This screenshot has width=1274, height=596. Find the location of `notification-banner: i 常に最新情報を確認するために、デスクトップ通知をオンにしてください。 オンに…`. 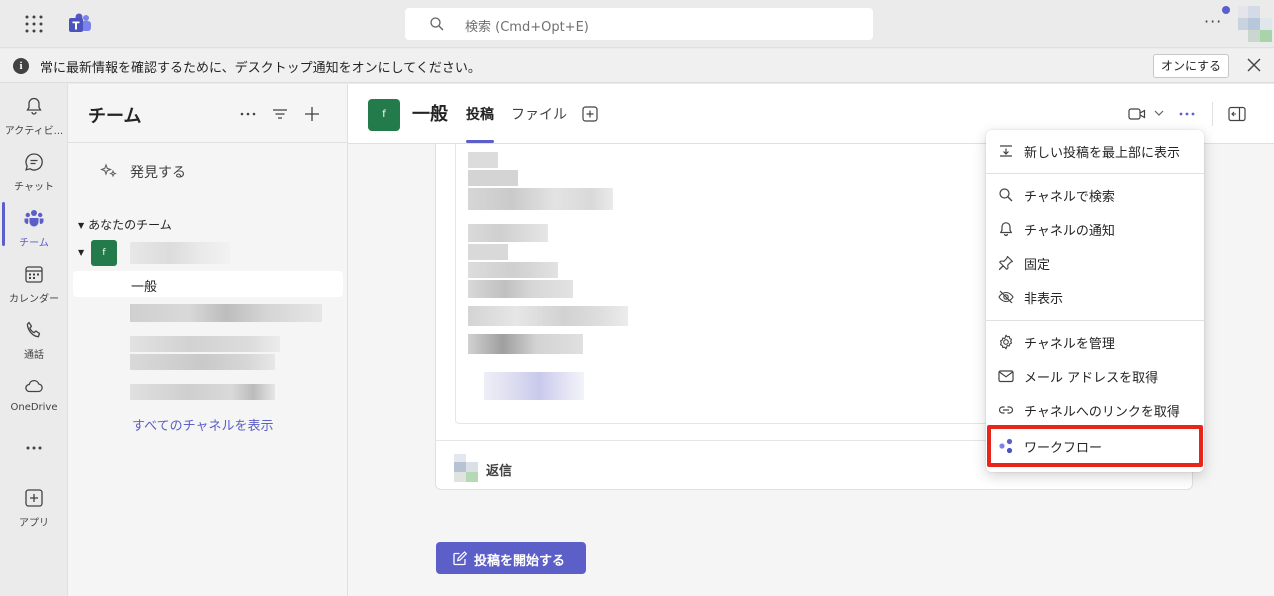

notification-banner: i 常に最新情報を確認するために、デスクトップ通知をオンにしてください。 オンに… is located at coordinates (637, 66).